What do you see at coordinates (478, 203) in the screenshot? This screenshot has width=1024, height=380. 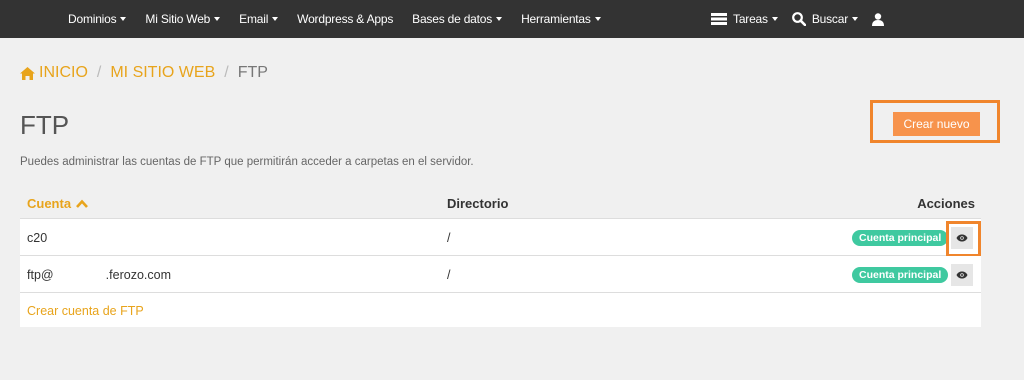 I see `column-header-directory: Directorio` at bounding box center [478, 203].